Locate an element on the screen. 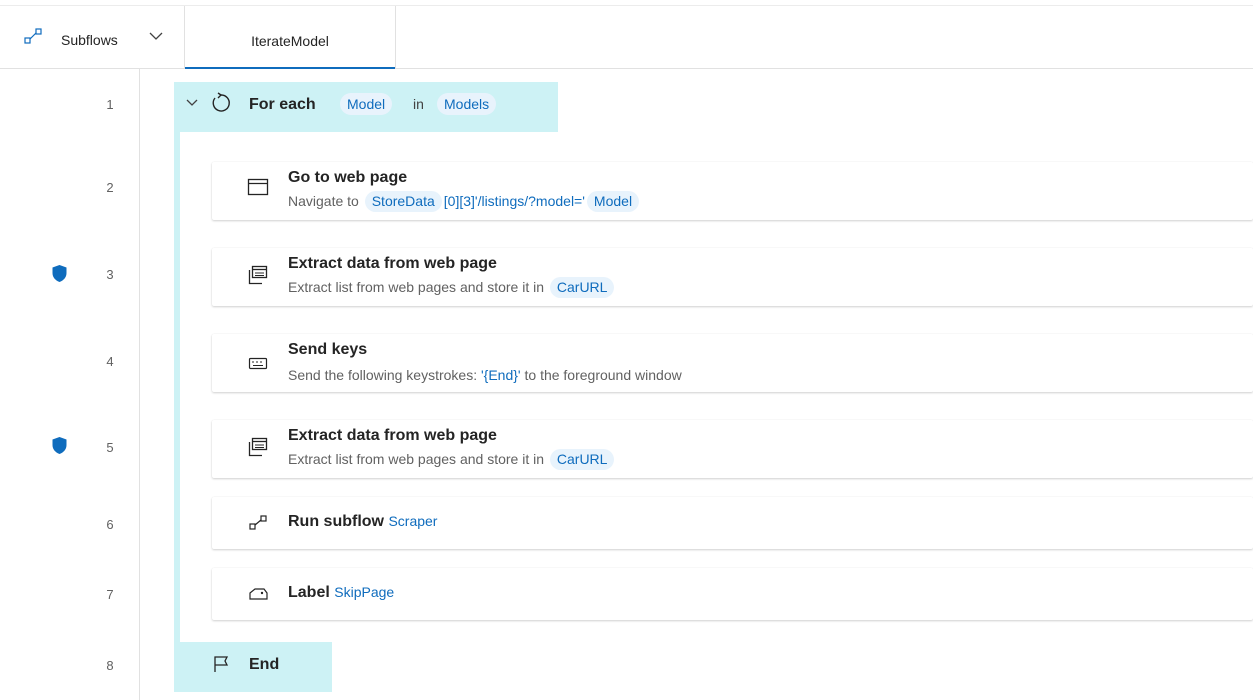 This screenshot has height=700, width=1253. line-number: 2 is located at coordinates (110, 187).